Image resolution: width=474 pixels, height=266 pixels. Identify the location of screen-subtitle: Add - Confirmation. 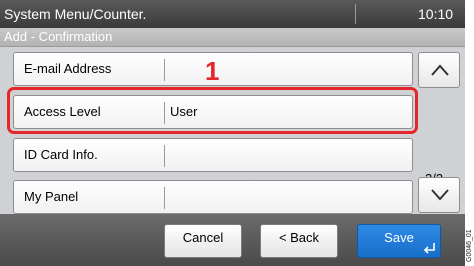
(58, 36).